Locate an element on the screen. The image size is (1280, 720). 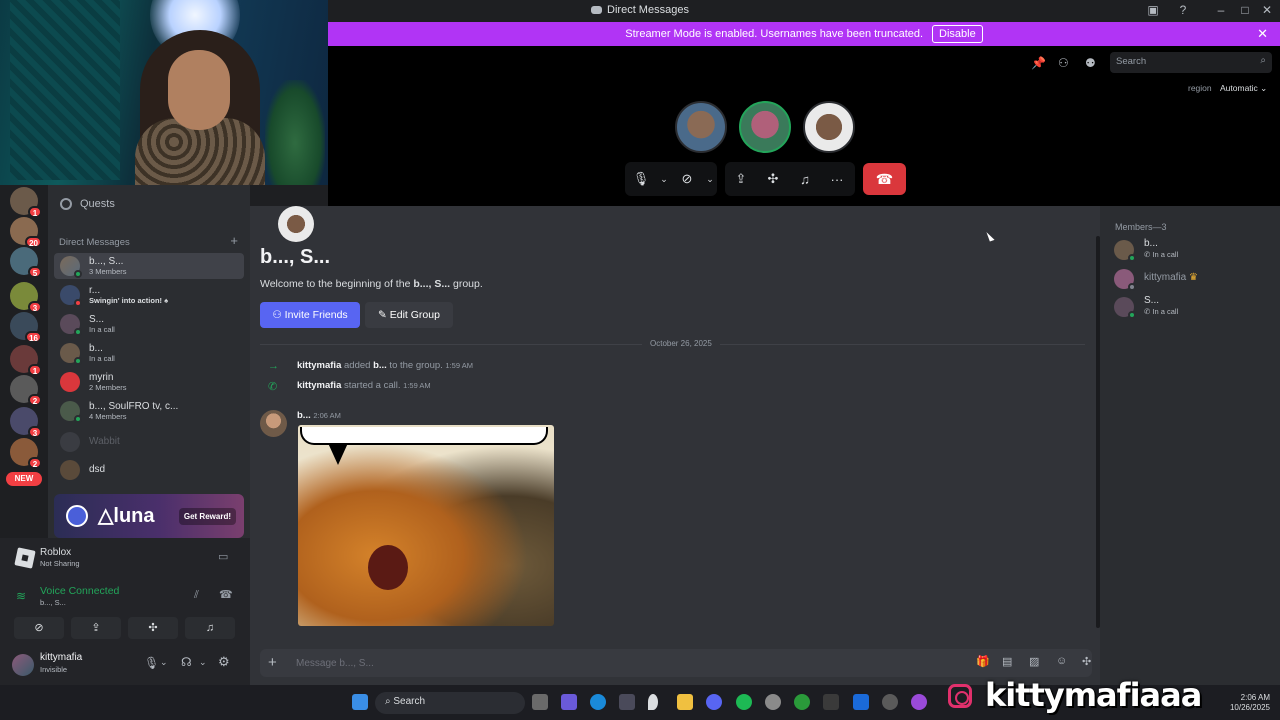
more-icon: ··· is located at coordinates (837, 179).